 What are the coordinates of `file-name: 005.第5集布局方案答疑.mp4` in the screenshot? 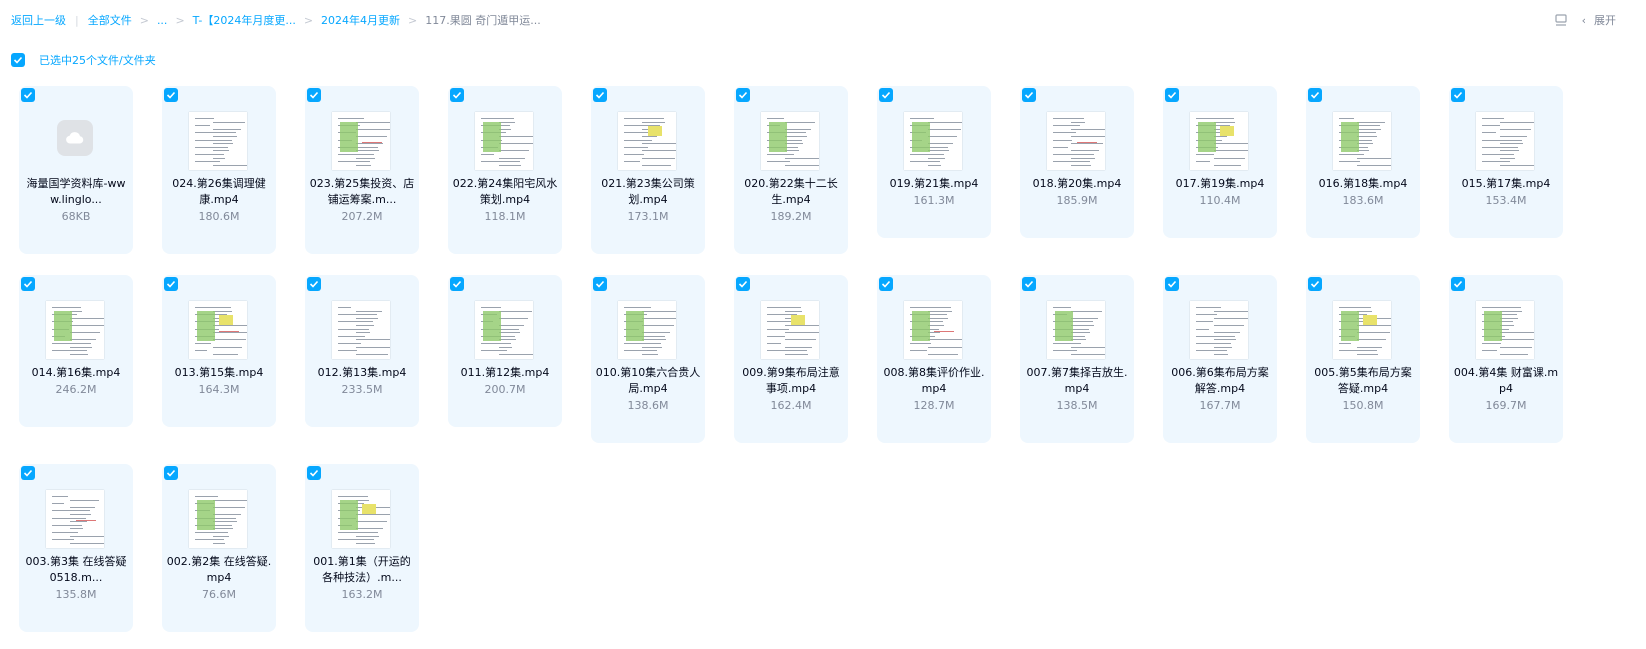 It's located at (1363, 380).